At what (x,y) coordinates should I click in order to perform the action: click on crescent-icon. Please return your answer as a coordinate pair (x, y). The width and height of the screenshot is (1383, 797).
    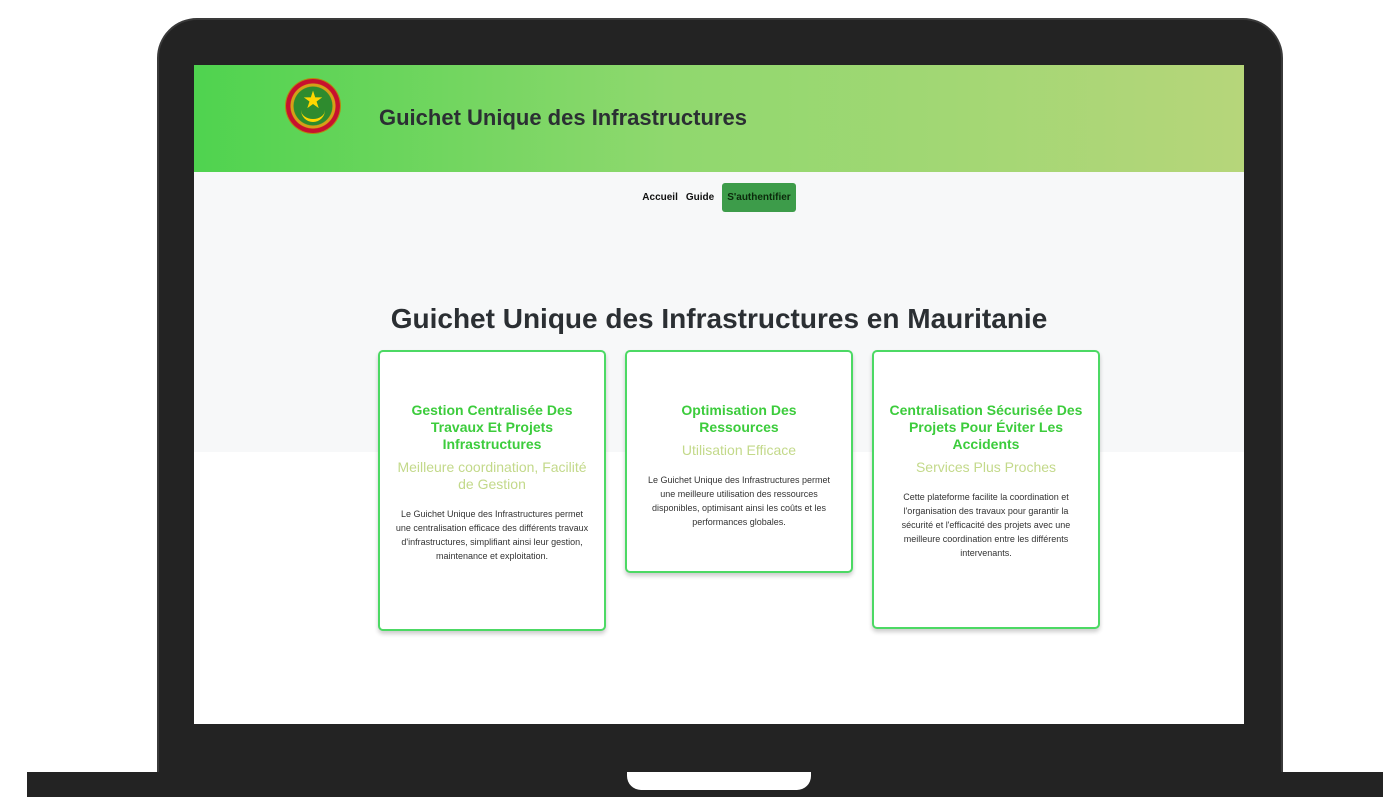
    Looking at the image, I should click on (313, 114).